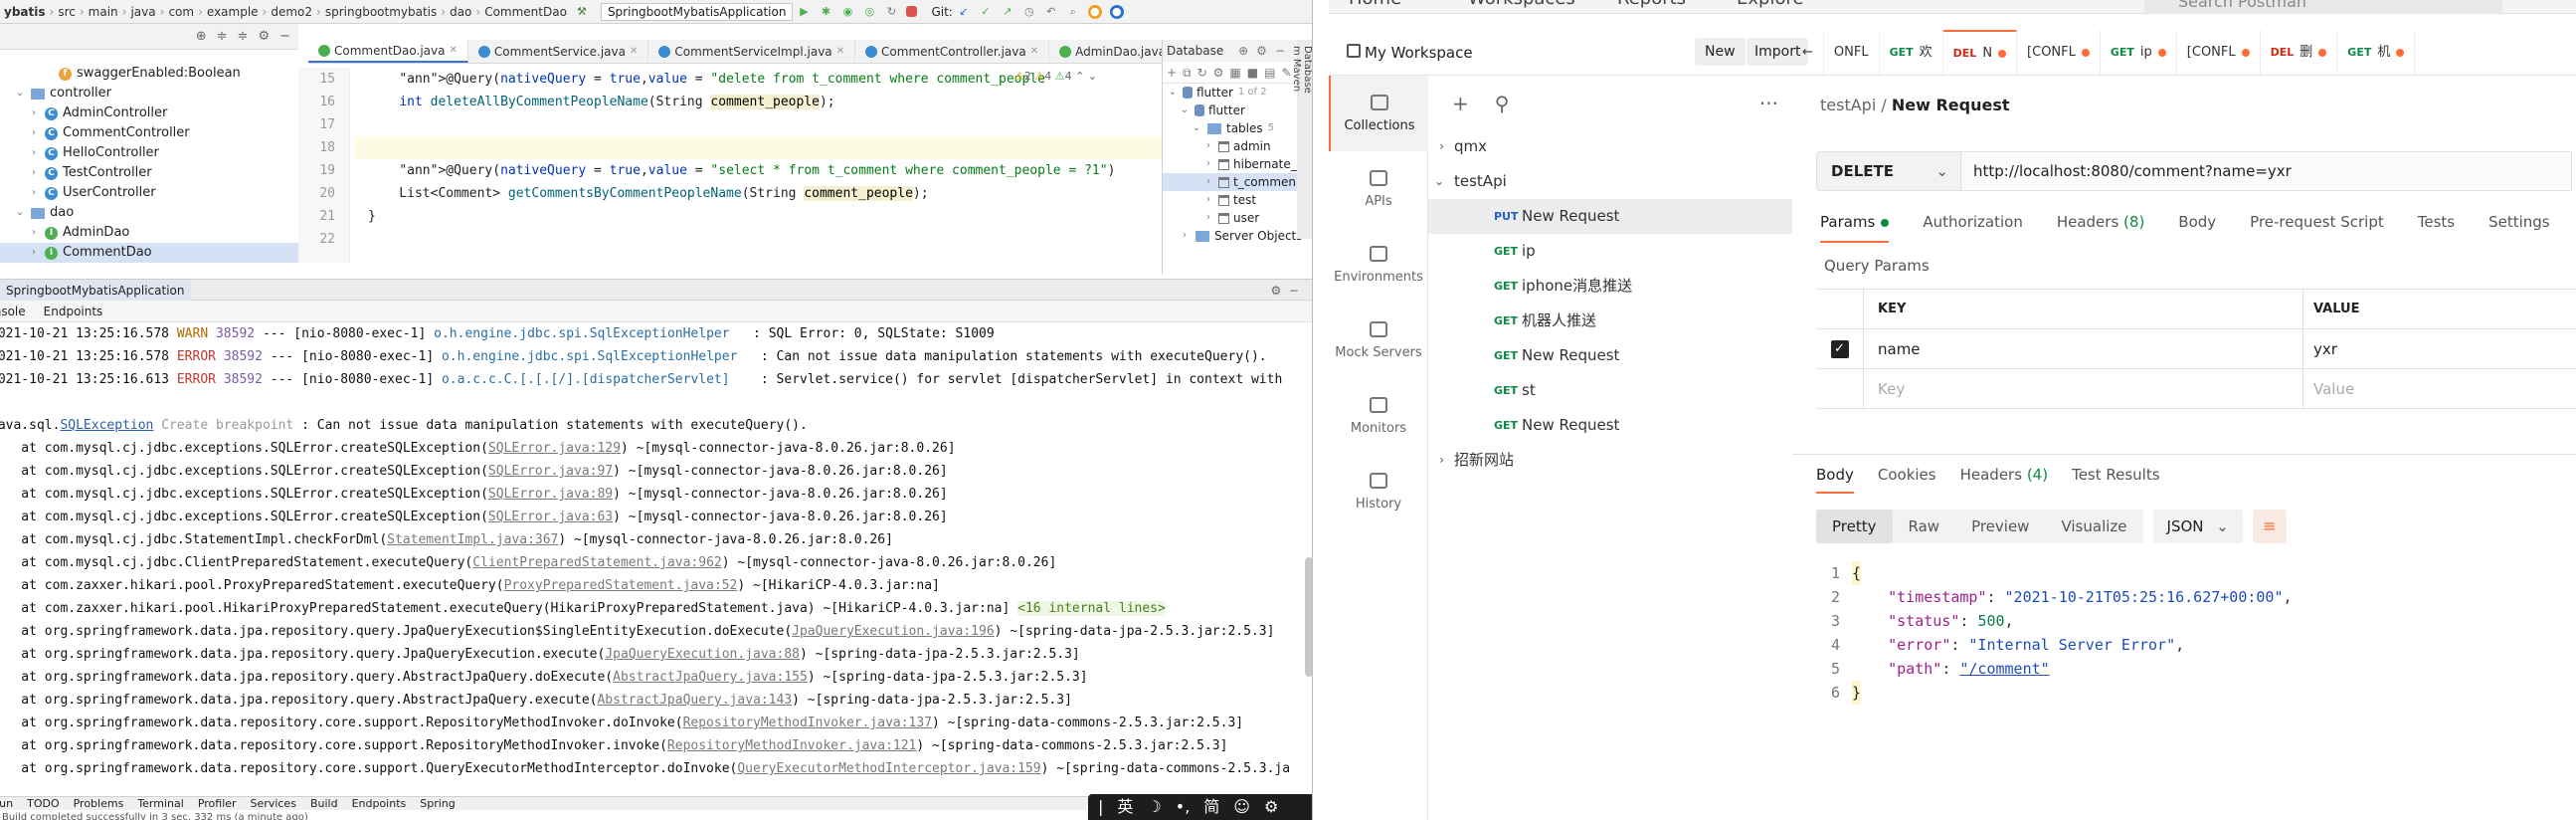 The width and height of the screenshot is (2576, 820). I want to click on tab-body: Body, so click(2197, 228).